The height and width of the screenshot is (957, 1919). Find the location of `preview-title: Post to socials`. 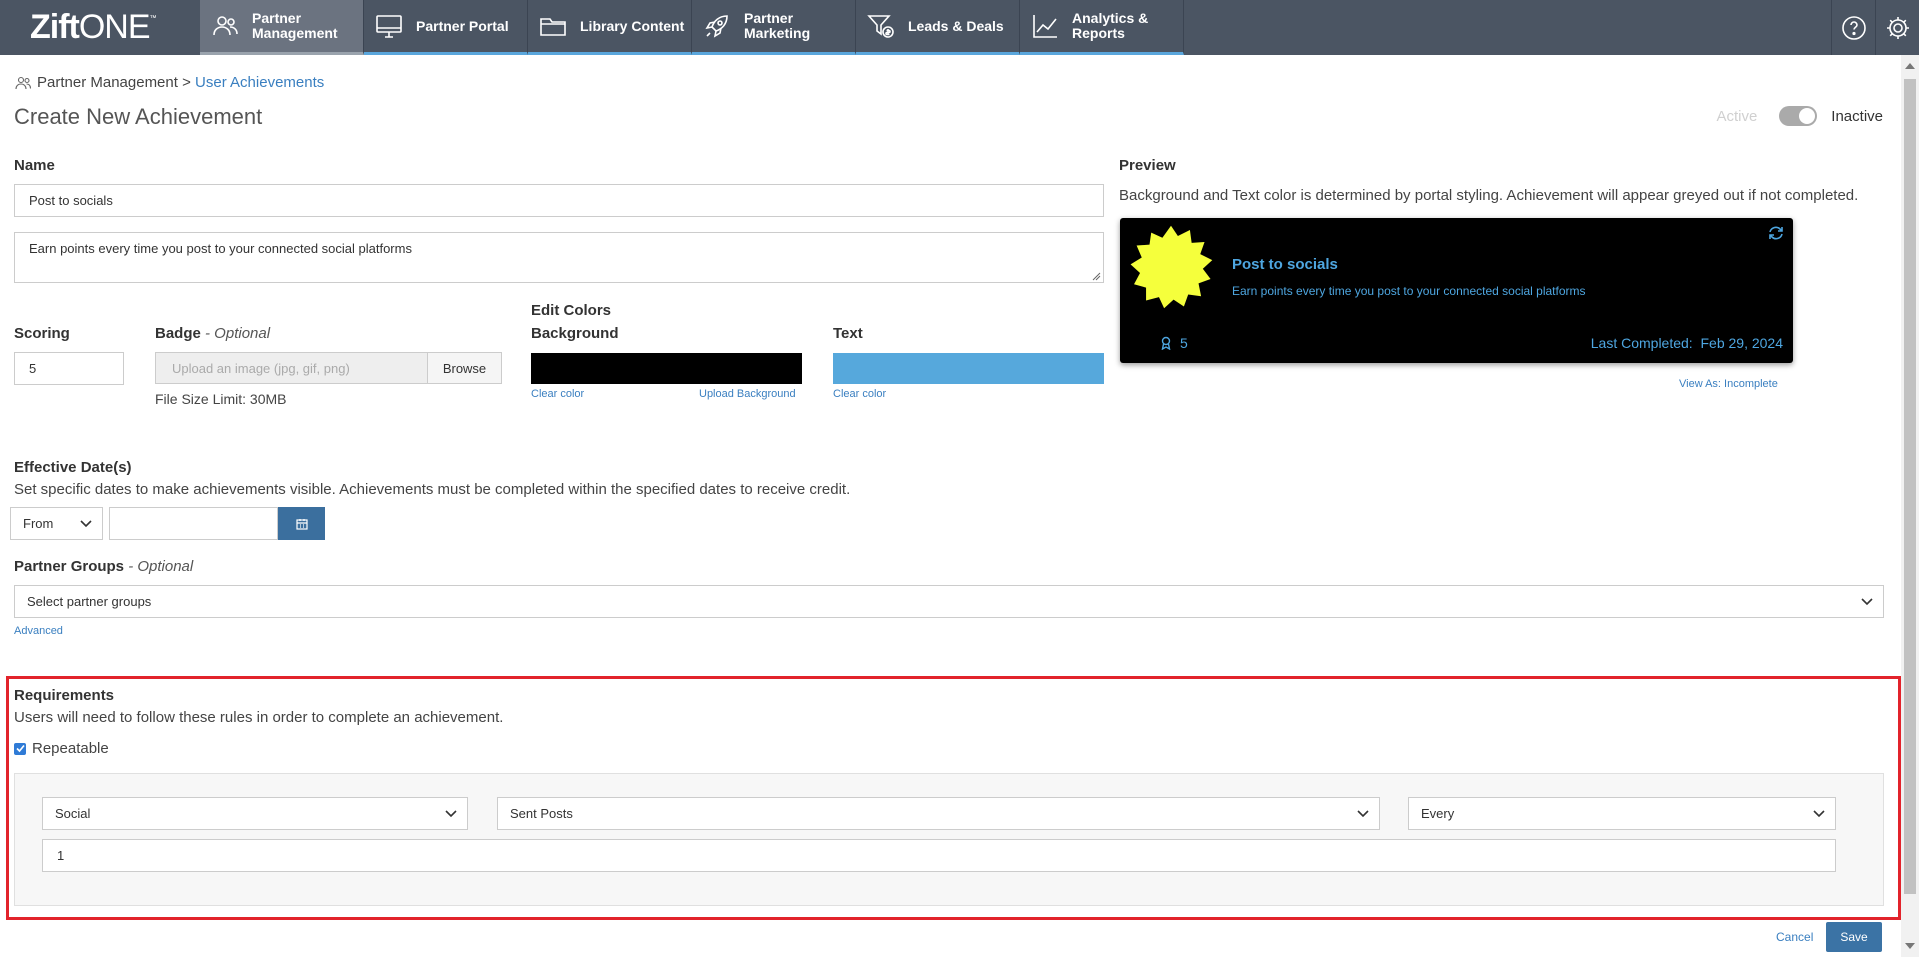

preview-title: Post to socials is located at coordinates (1285, 264).